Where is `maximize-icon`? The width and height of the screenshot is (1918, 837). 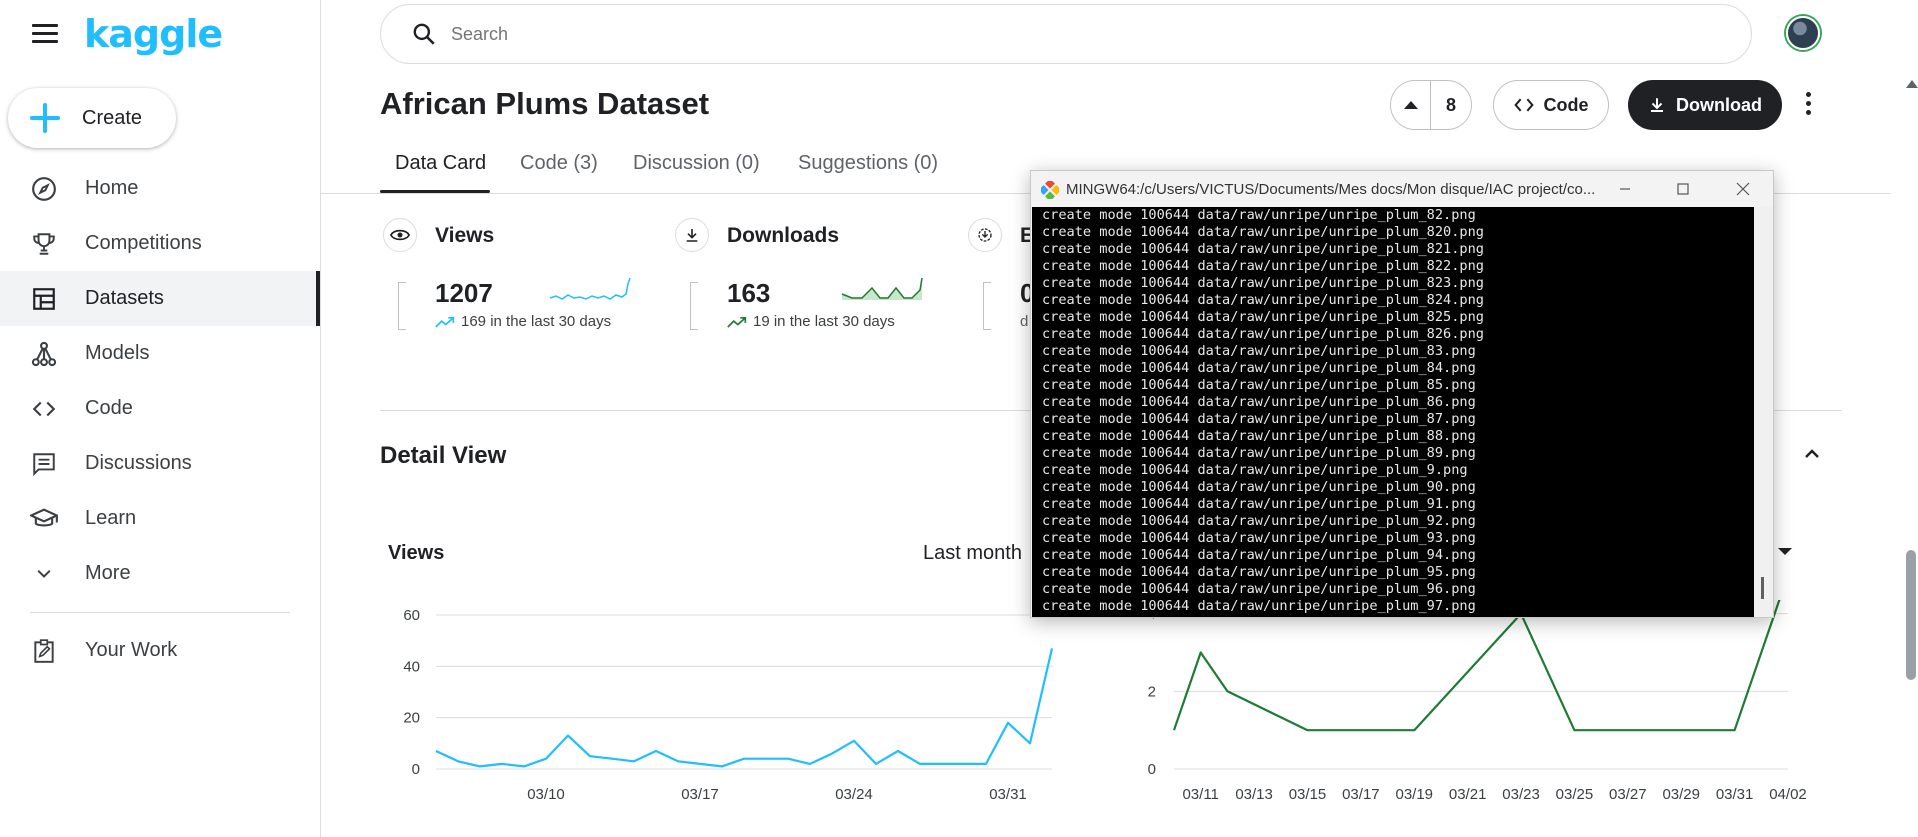
maximize-icon is located at coordinates (1683, 189).